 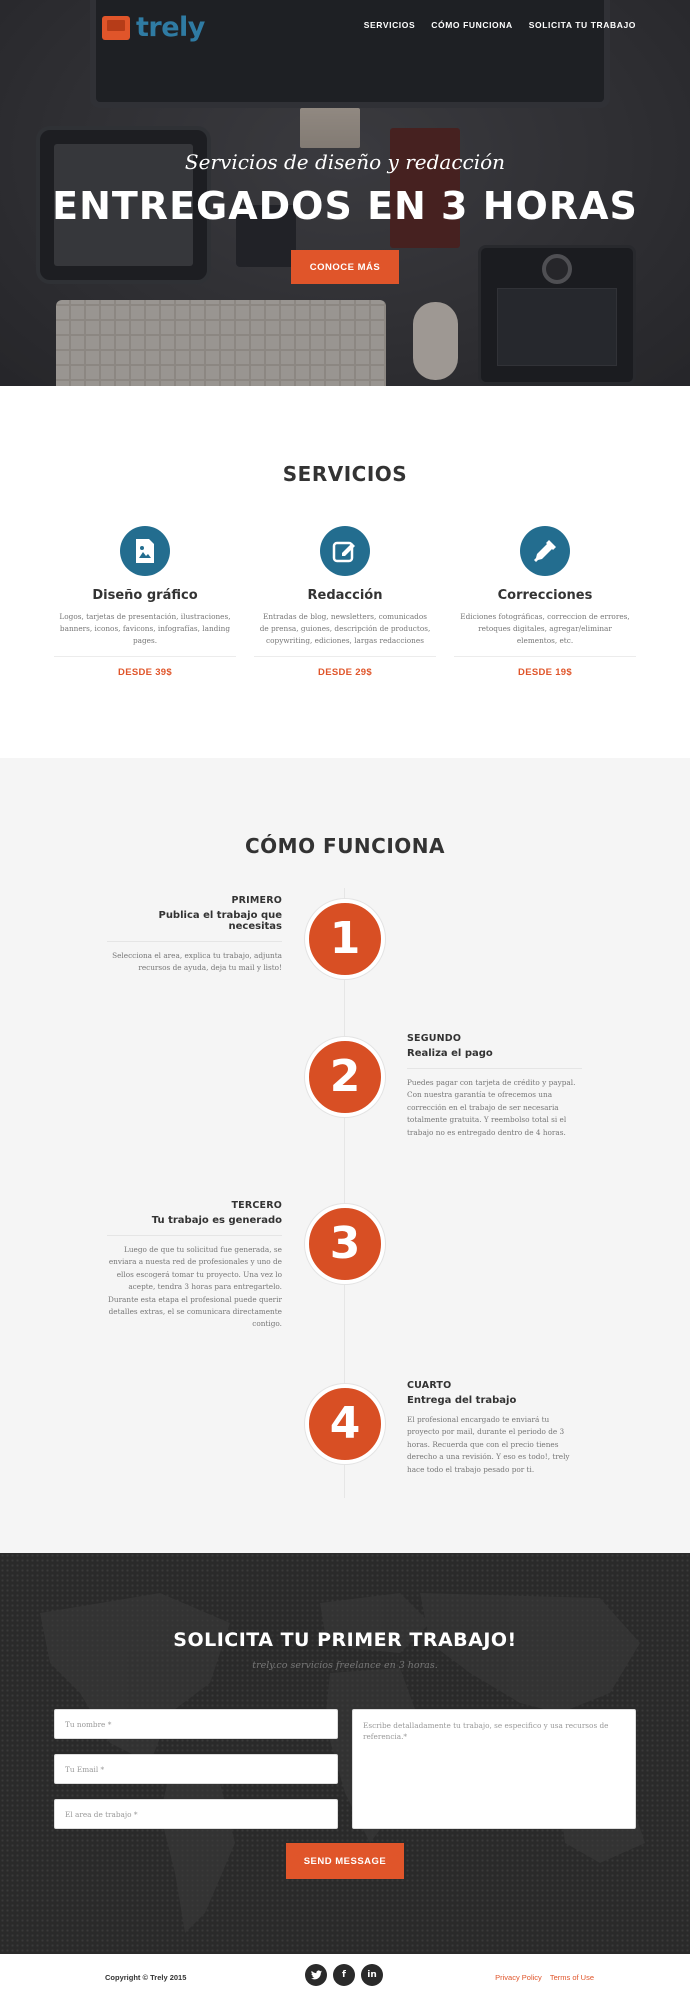 What do you see at coordinates (582, 25) in the screenshot?
I see `nav-link-solicita: SOLICITA TU TRABAJO` at bounding box center [582, 25].